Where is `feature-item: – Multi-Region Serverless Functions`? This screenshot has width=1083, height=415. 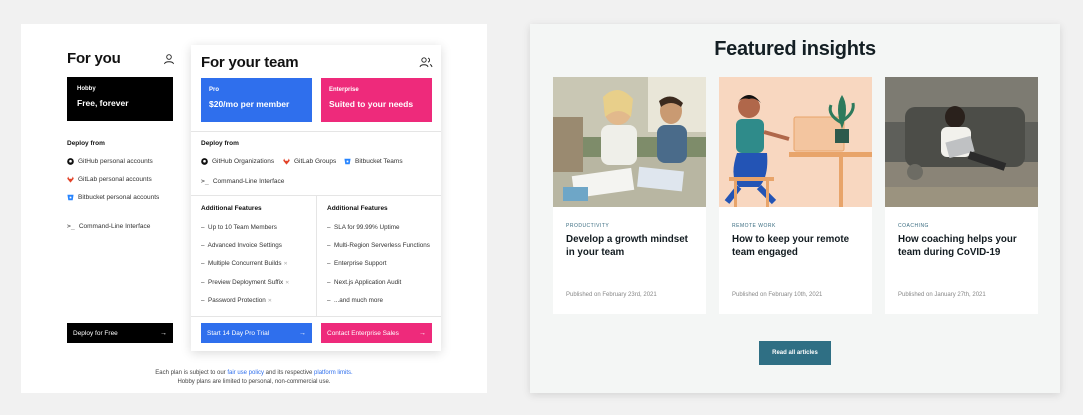
feature-item: – Multi-Region Serverless Functions is located at coordinates (378, 245).